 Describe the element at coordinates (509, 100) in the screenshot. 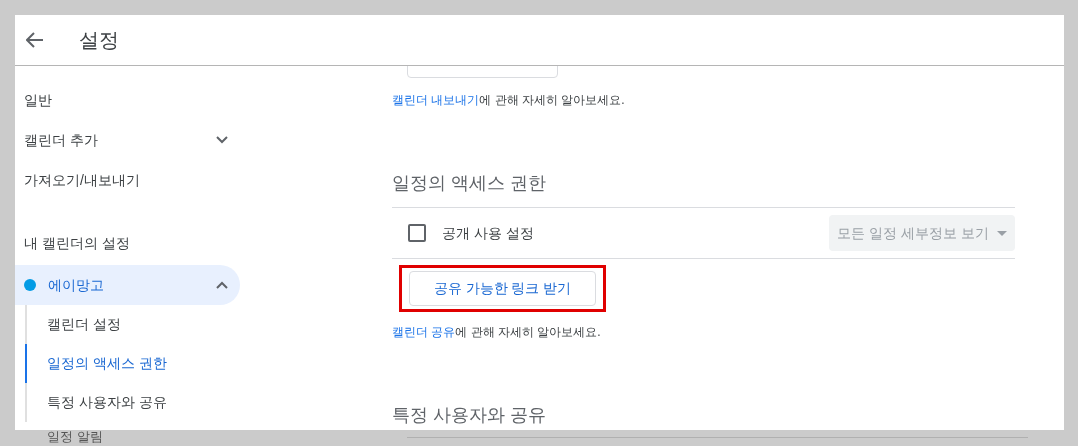

I see `help-text: 캘린더 내보내기에 관해 자세히 알아보세요.` at that location.